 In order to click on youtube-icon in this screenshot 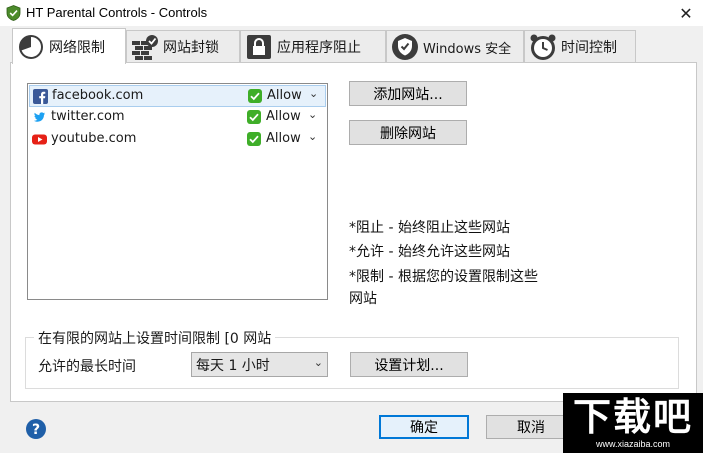, I will do `click(39, 139)`.